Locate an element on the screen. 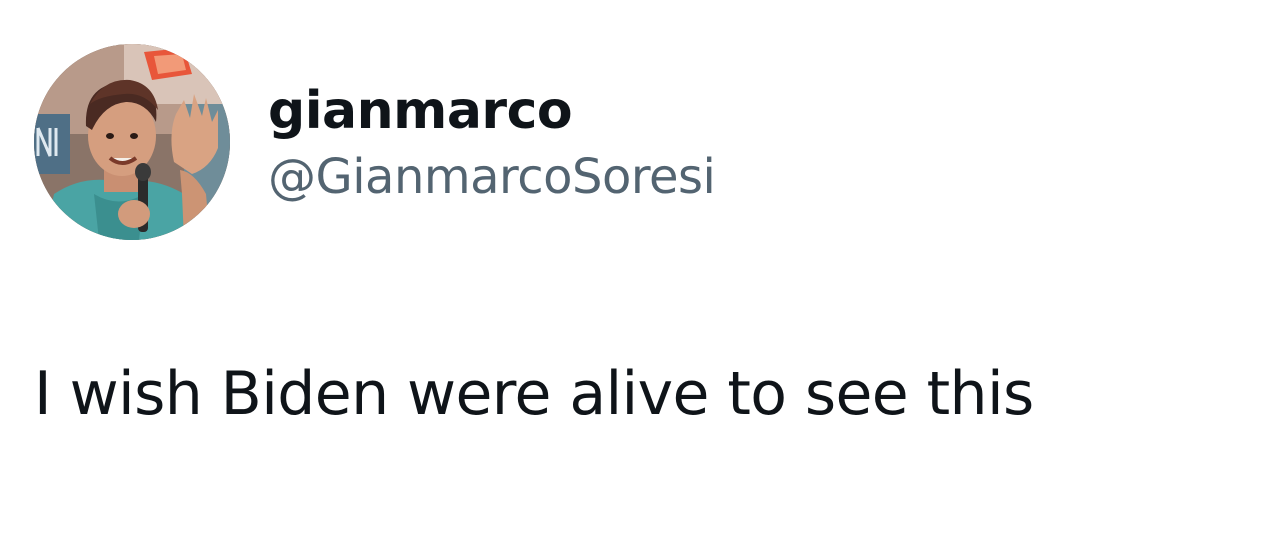 This screenshot has height=560, width=1264. author-names: gianmarco @GianmarcoSoresi is located at coordinates (492, 142).